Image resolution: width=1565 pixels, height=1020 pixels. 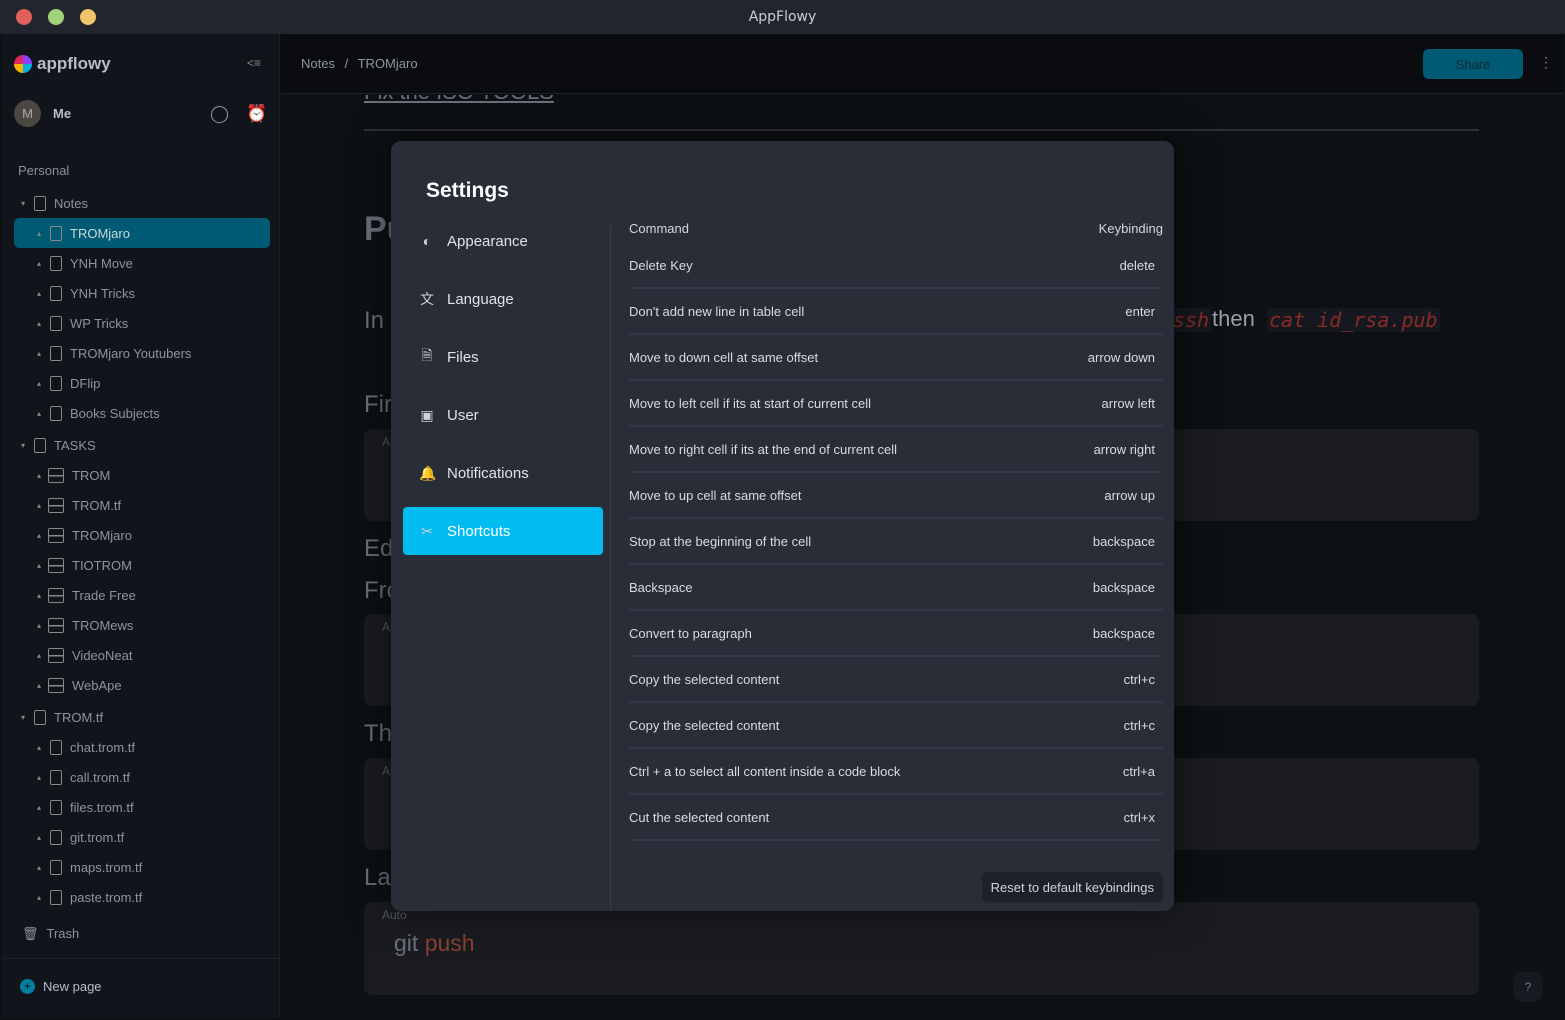 What do you see at coordinates (142, 717) in the screenshot?
I see `sidebar-item: ▾ TROM.tf` at bounding box center [142, 717].